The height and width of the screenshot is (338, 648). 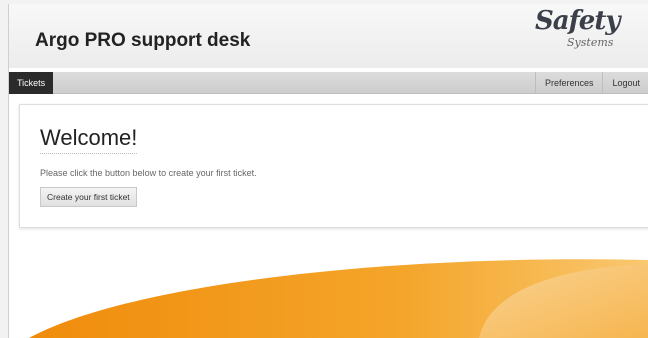 I want to click on navbar: Tickets Preferences Logout, so click(x=328, y=83).